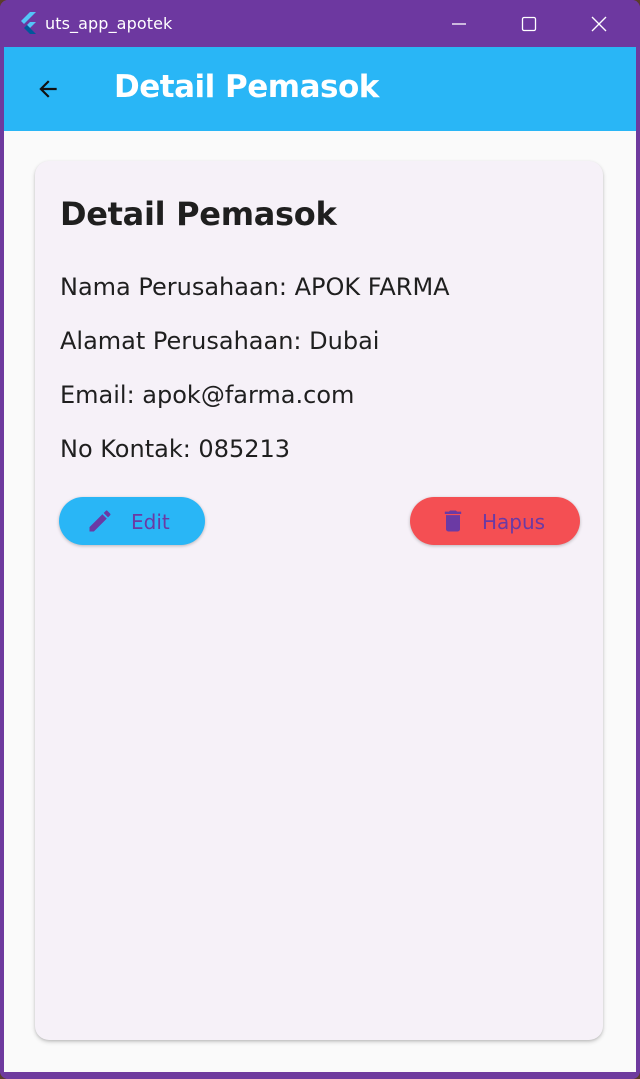 Image resolution: width=640 pixels, height=1079 pixels. I want to click on close-button, so click(599, 23).